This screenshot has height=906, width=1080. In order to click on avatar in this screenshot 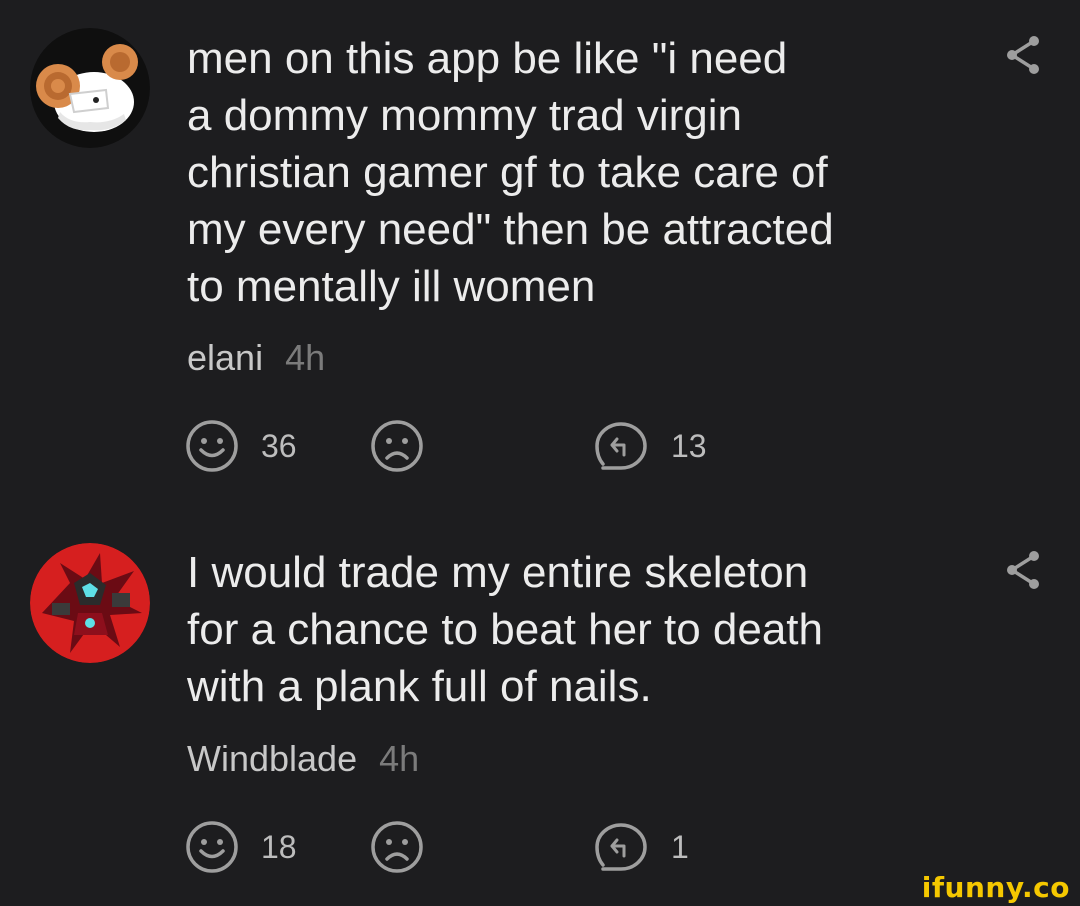, I will do `click(90, 603)`.